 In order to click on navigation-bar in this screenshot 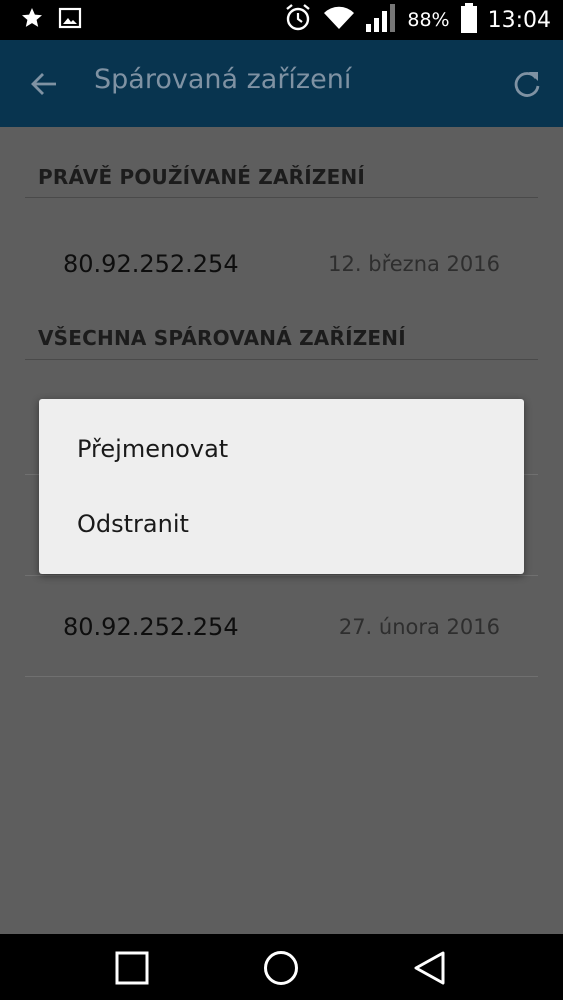, I will do `click(281, 967)`.